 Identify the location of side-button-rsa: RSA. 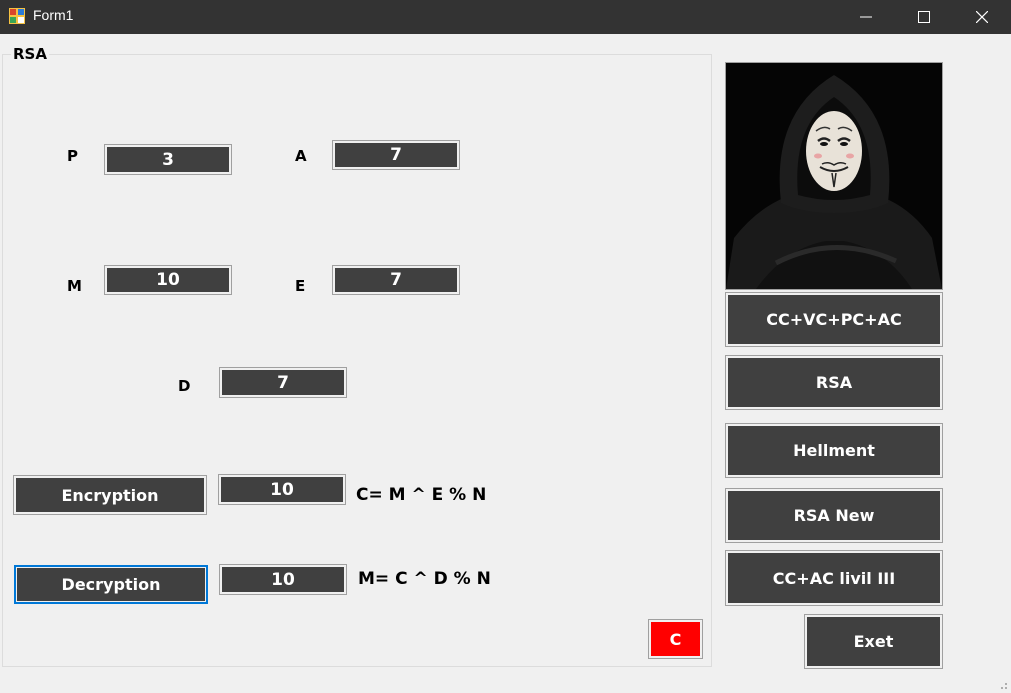
(834, 382).